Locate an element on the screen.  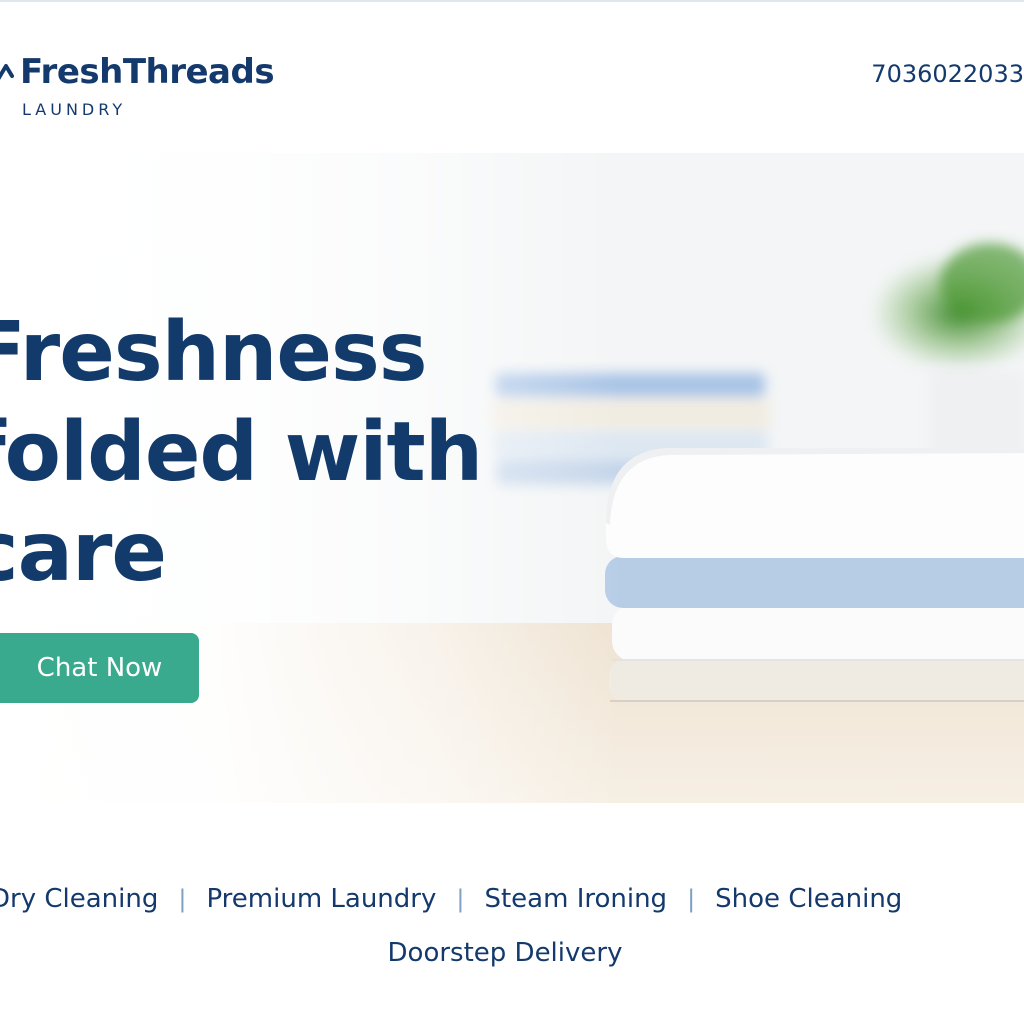
headline-line-2: folded with is located at coordinates (241, 452).